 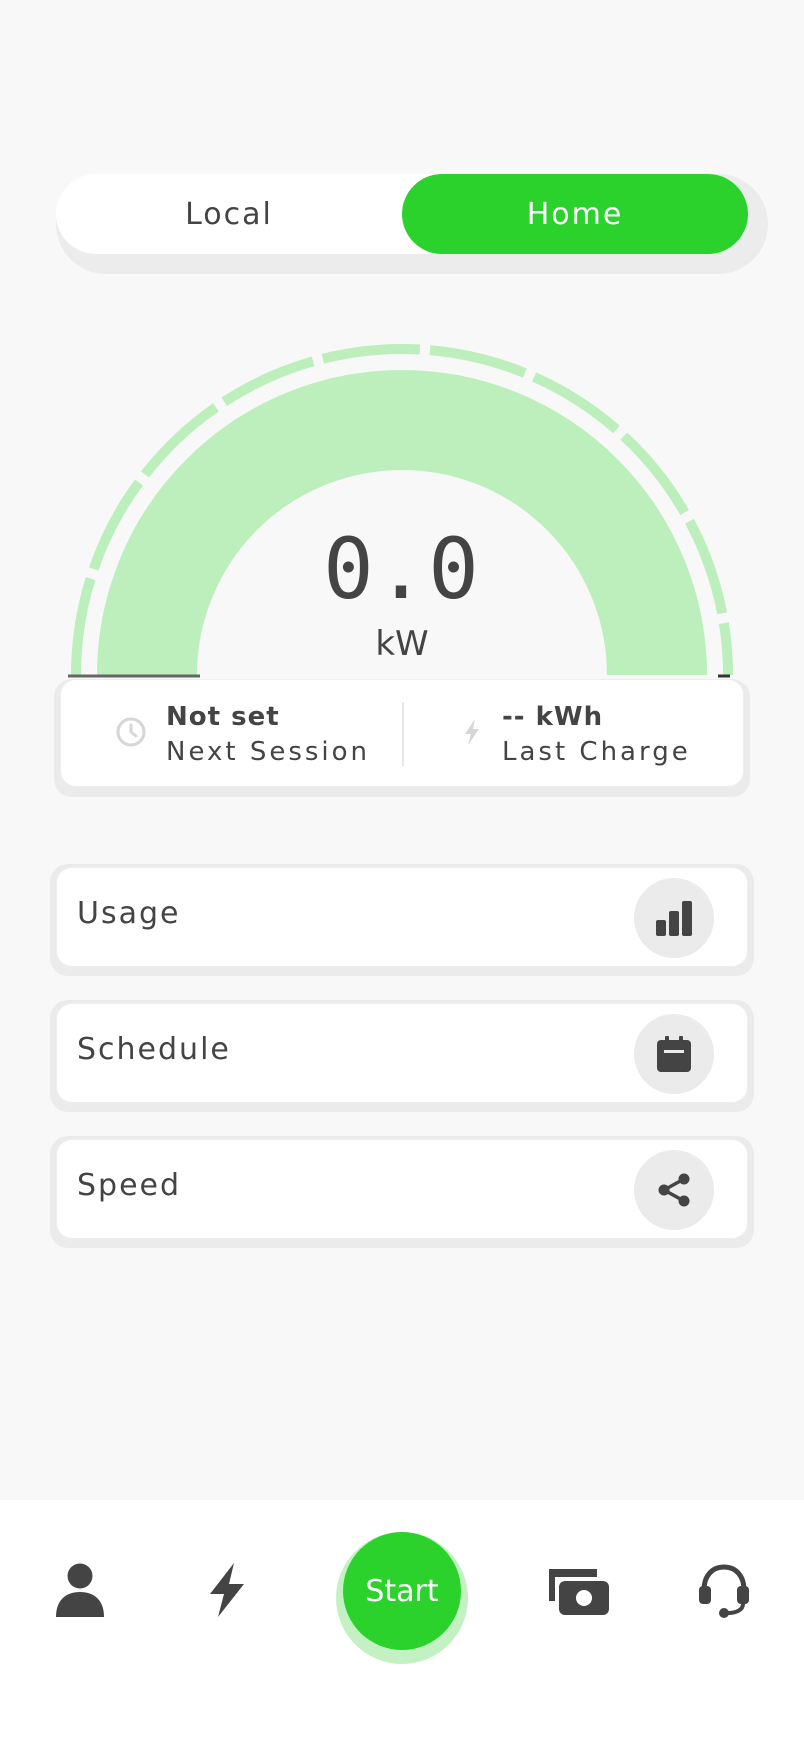 What do you see at coordinates (223, 717) in the screenshot?
I see `next-session-value: Not set` at bounding box center [223, 717].